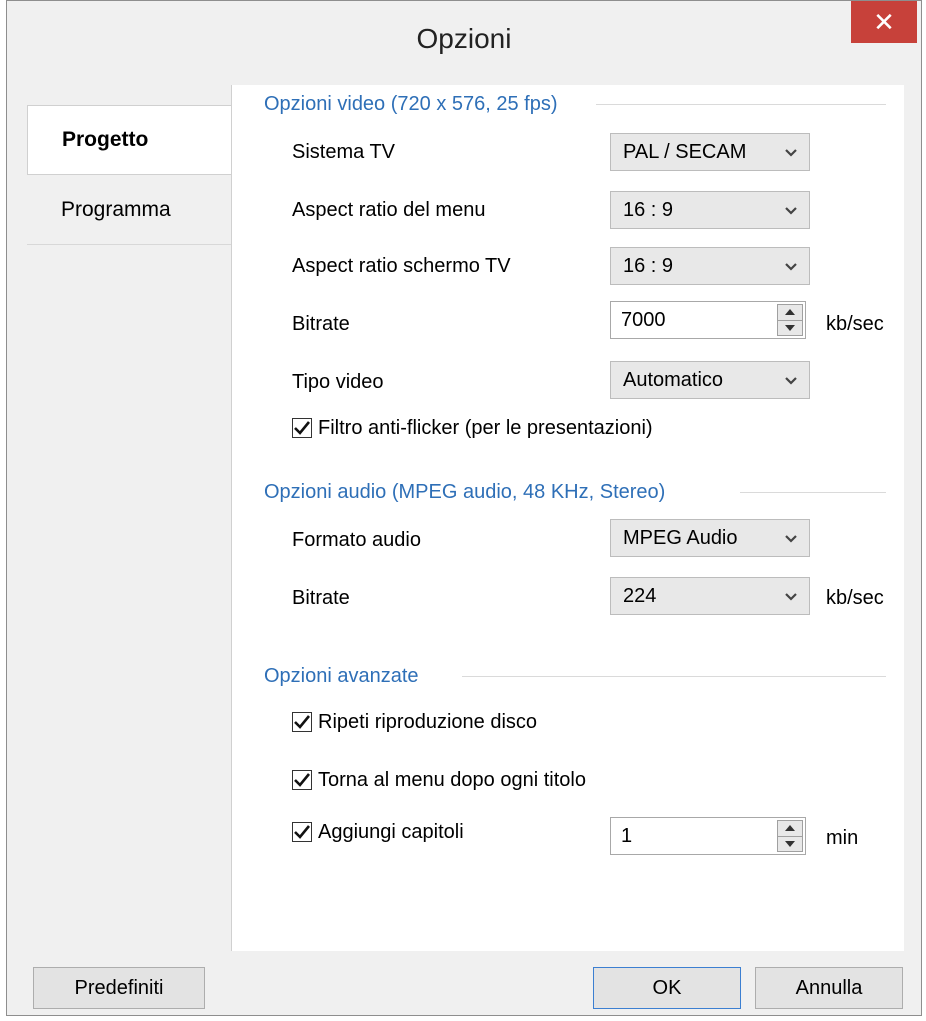 The width and height of the screenshot is (926, 1021). Describe the element at coordinates (401, 266) in the screenshot. I see `tv-aspect-label: Aspect ratio schermo TV` at that location.